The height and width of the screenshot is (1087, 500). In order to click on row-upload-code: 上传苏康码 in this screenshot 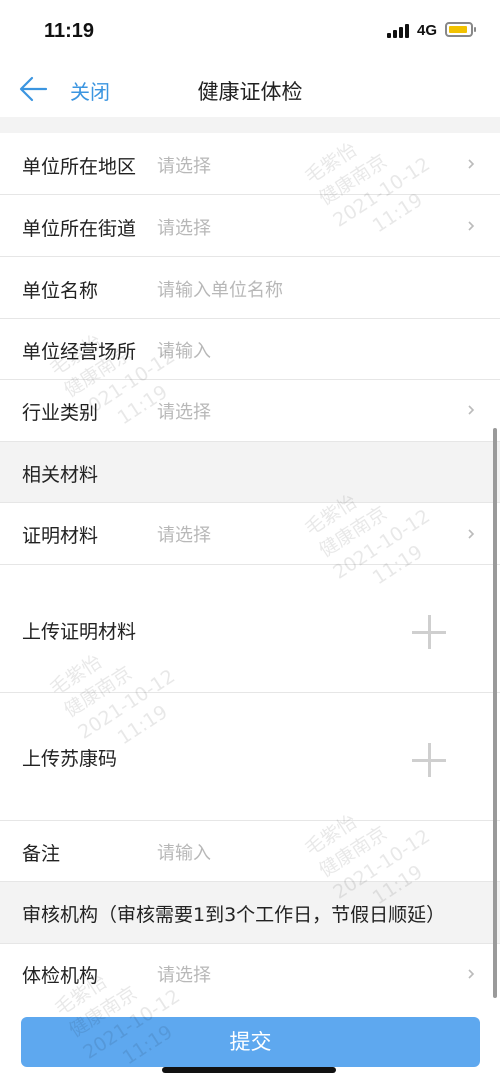, I will do `click(250, 757)`.